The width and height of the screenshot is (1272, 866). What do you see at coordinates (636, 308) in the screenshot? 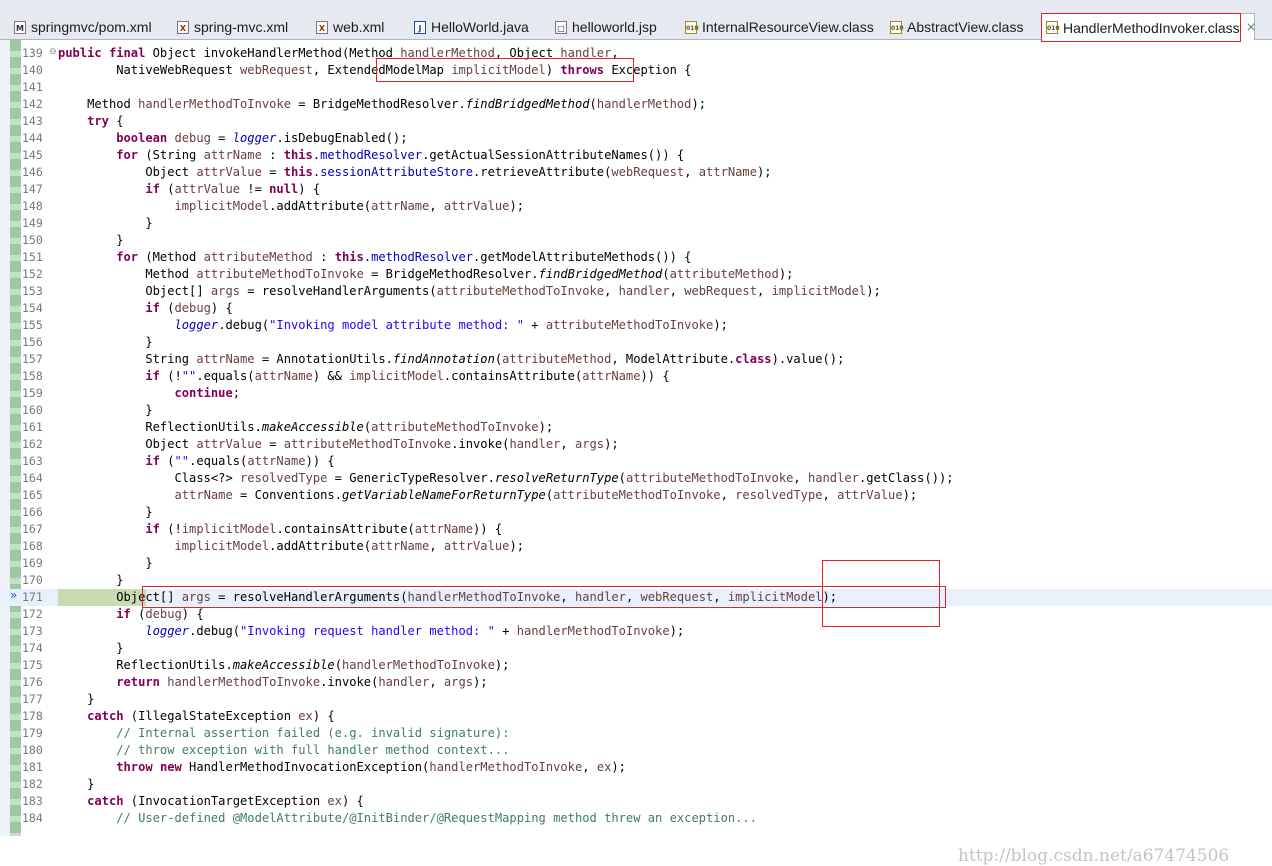
I see `code-line: 154 if (debug) {` at bounding box center [636, 308].